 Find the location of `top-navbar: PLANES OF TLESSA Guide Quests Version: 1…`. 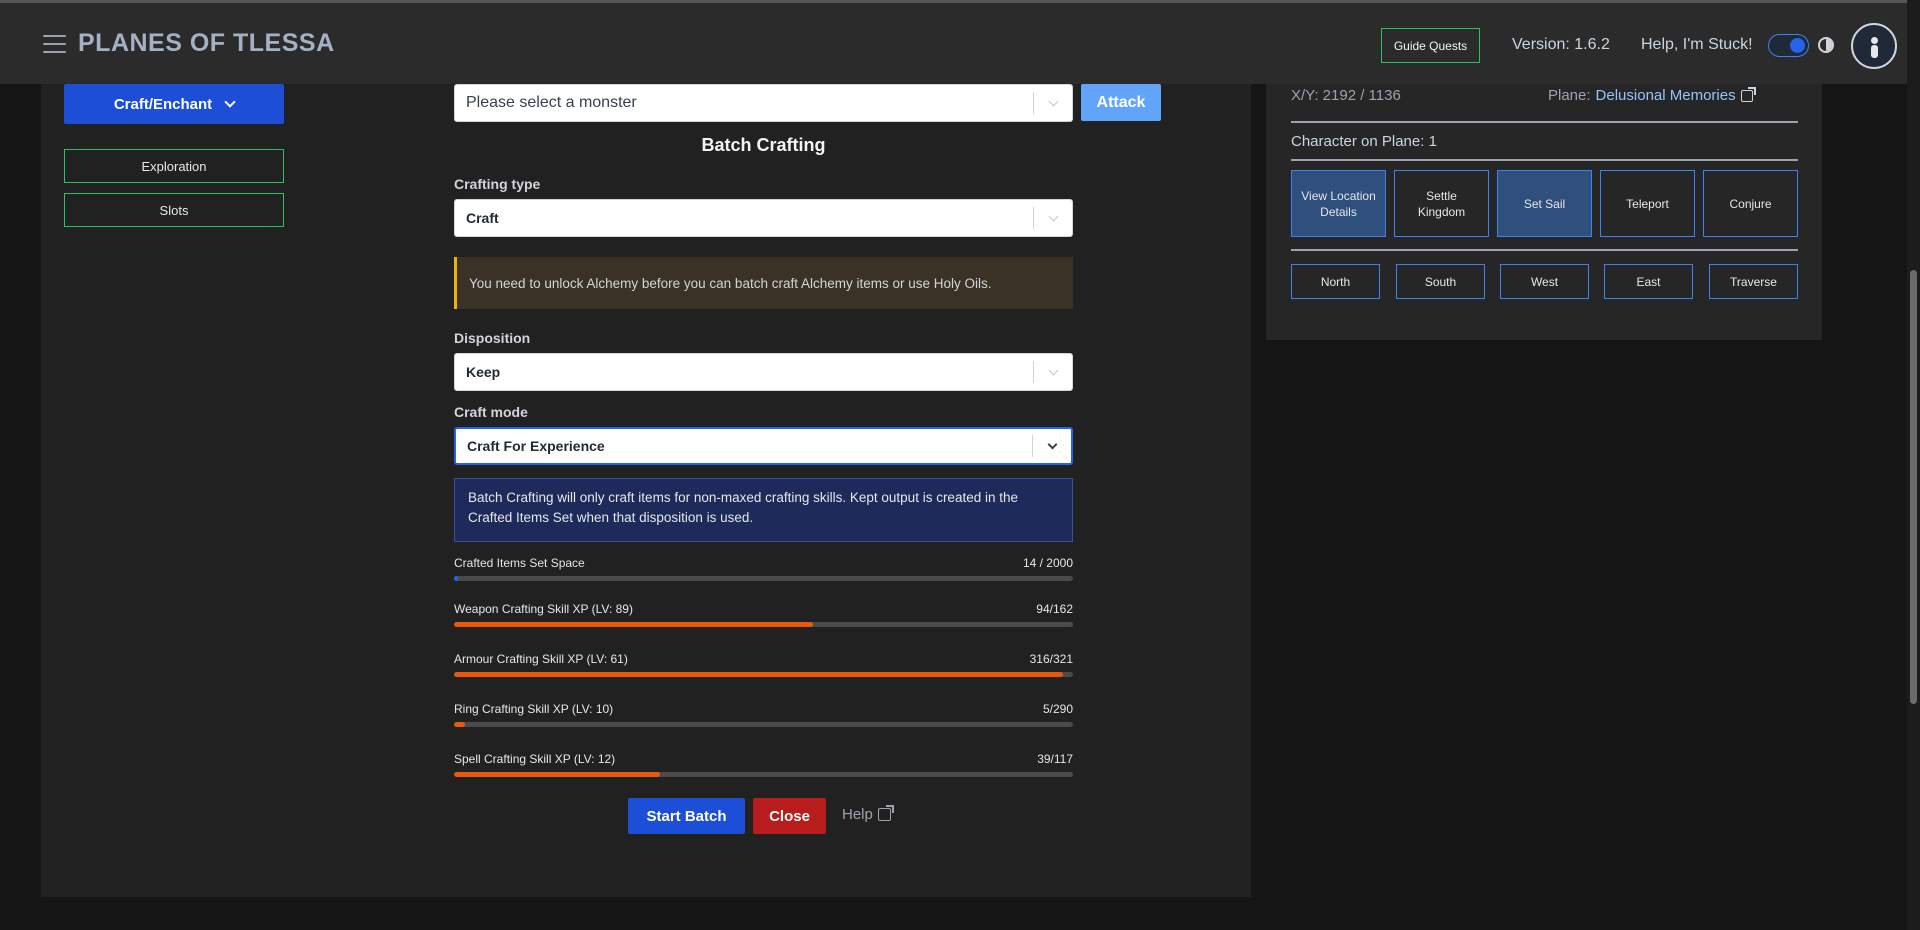

top-navbar: PLANES OF TLESSA Guide Quests Version: 1… is located at coordinates (953, 42).